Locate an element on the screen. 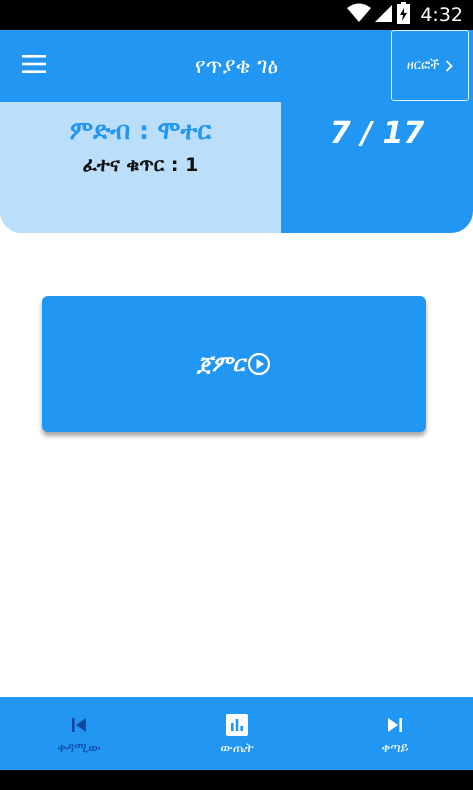  start-button: ጀምር is located at coordinates (234, 364).